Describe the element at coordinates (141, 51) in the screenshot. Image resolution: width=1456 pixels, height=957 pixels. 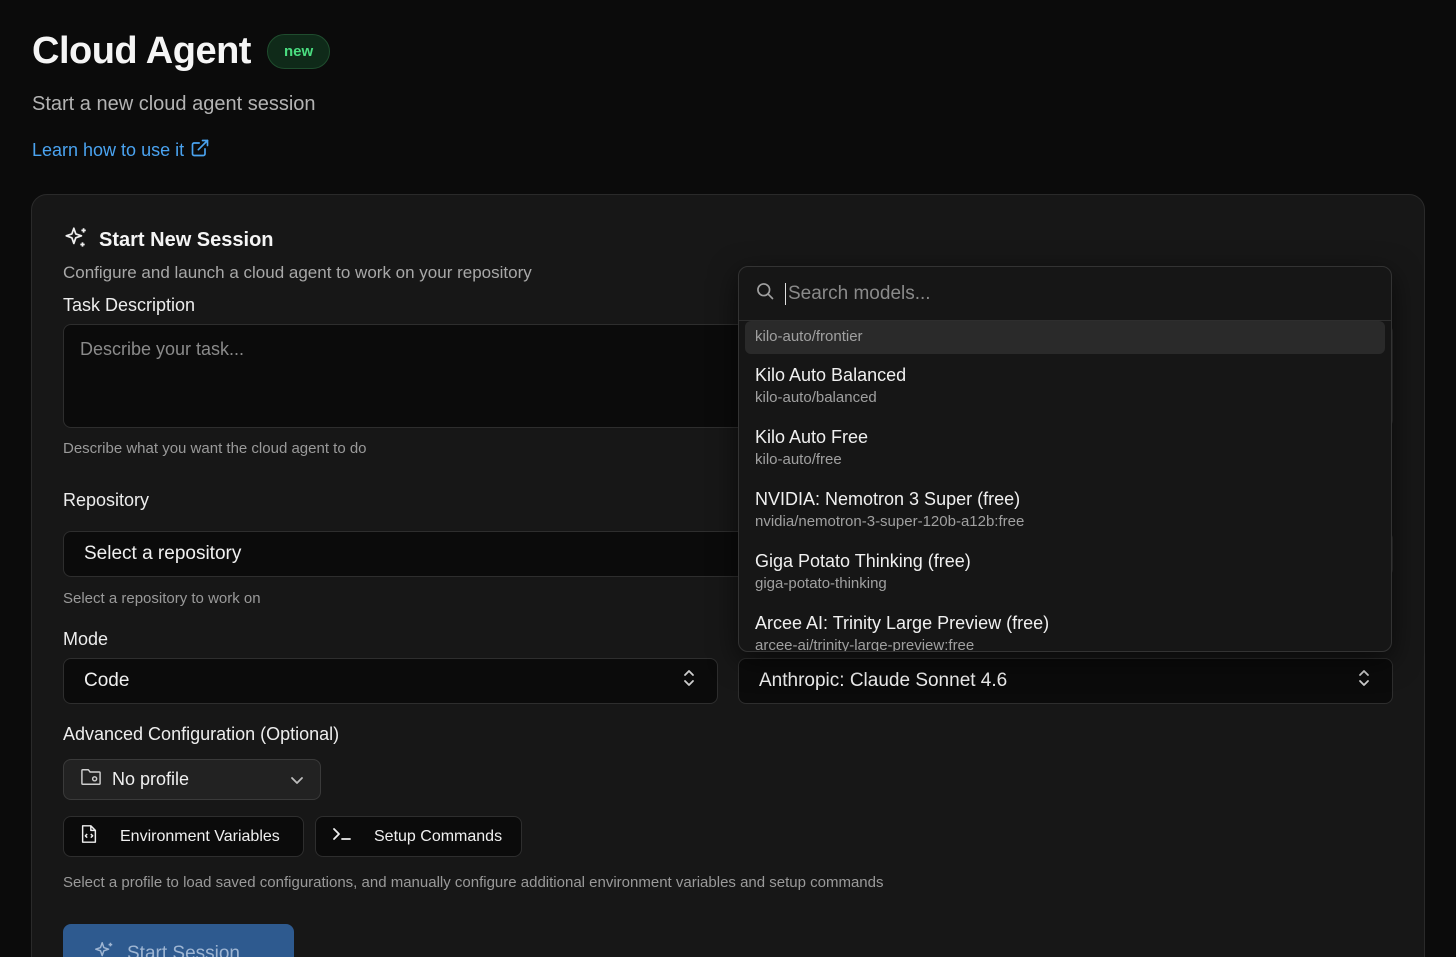
I see `page-title: Cloud Agent` at that location.